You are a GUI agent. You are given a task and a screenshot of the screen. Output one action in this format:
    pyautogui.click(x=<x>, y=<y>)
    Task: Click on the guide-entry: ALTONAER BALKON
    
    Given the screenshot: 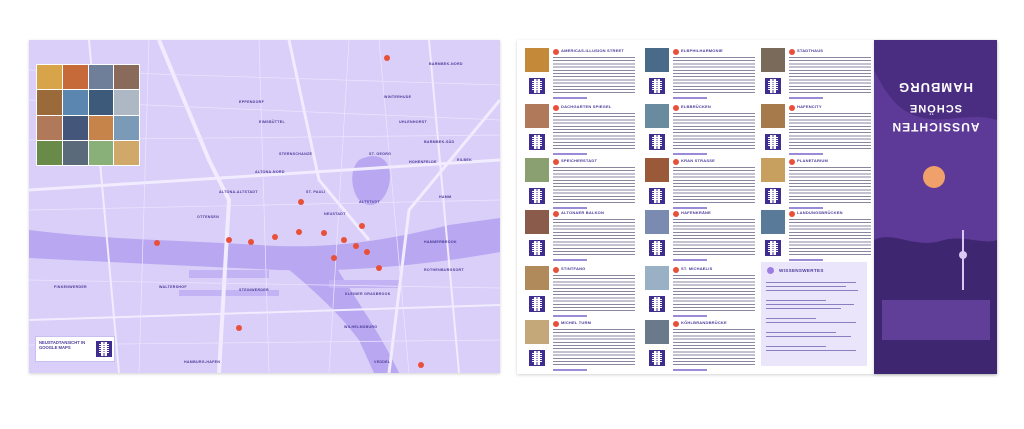 What is the action you would take?
    pyautogui.click(x=581, y=236)
    